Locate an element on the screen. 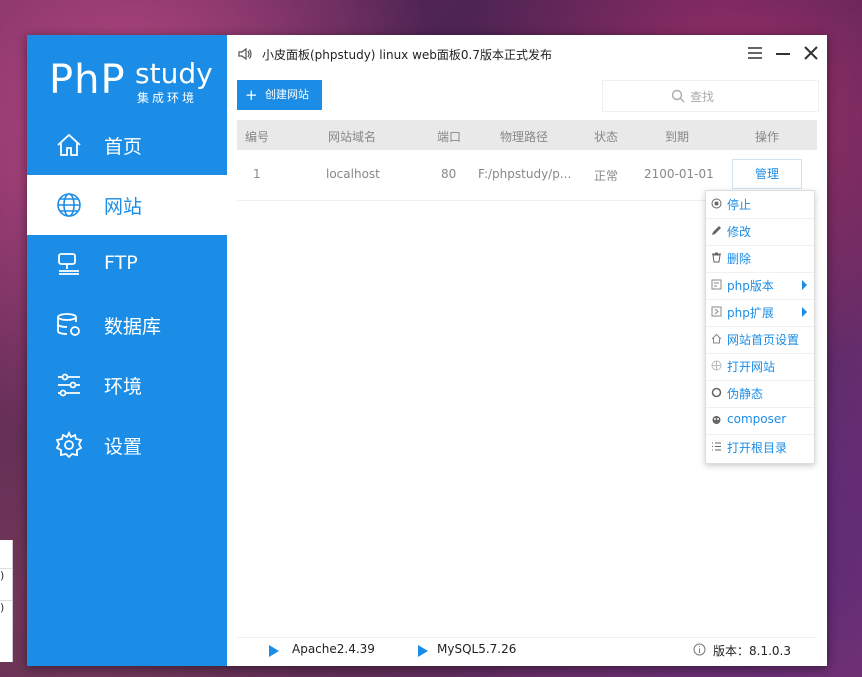  menu-item-php-extension: php扩展 is located at coordinates (760, 313).